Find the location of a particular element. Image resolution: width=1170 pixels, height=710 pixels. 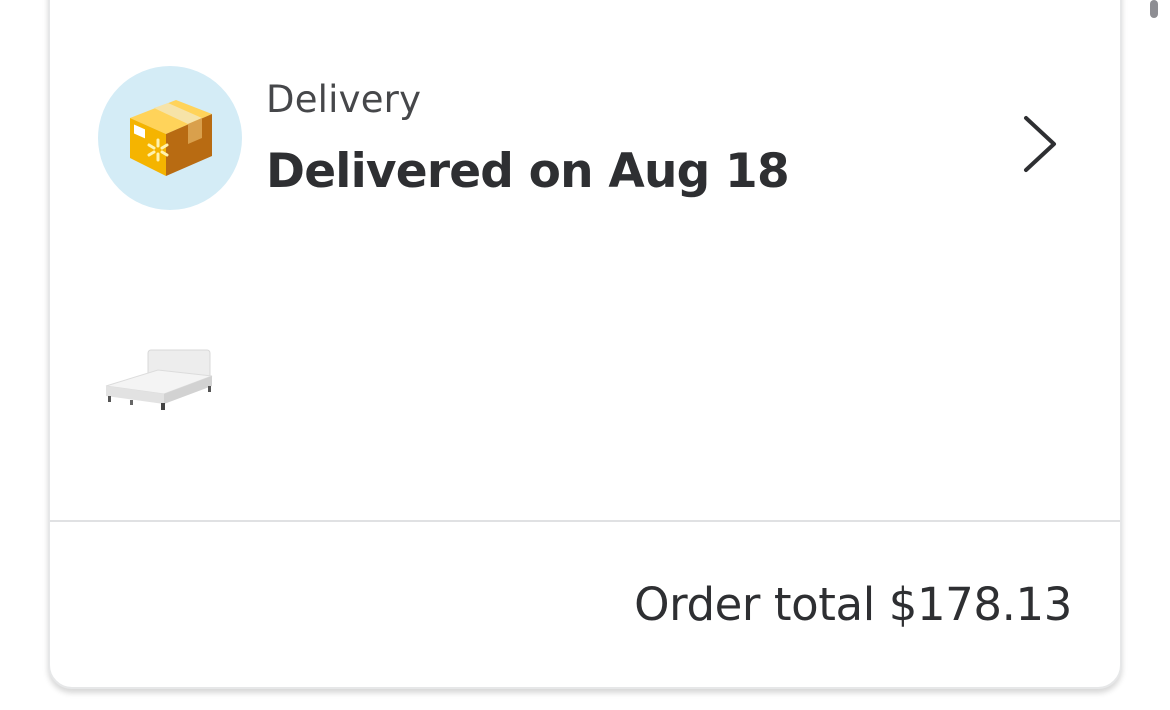

chevron-right-icon is located at coordinates (1040, 144).